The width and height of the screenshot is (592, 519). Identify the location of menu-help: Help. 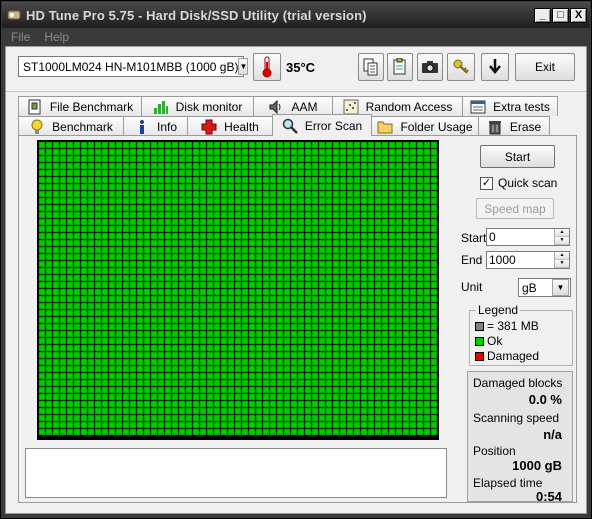
(56, 37).